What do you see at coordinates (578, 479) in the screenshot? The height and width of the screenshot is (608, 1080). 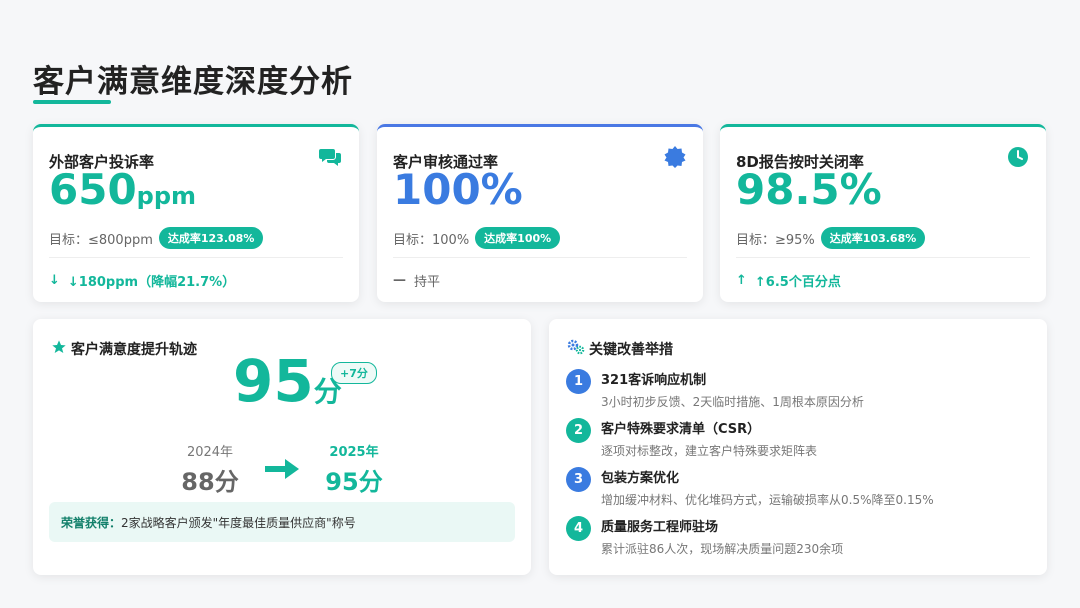 I see `measure-number: 3` at bounding box center [578, 479].